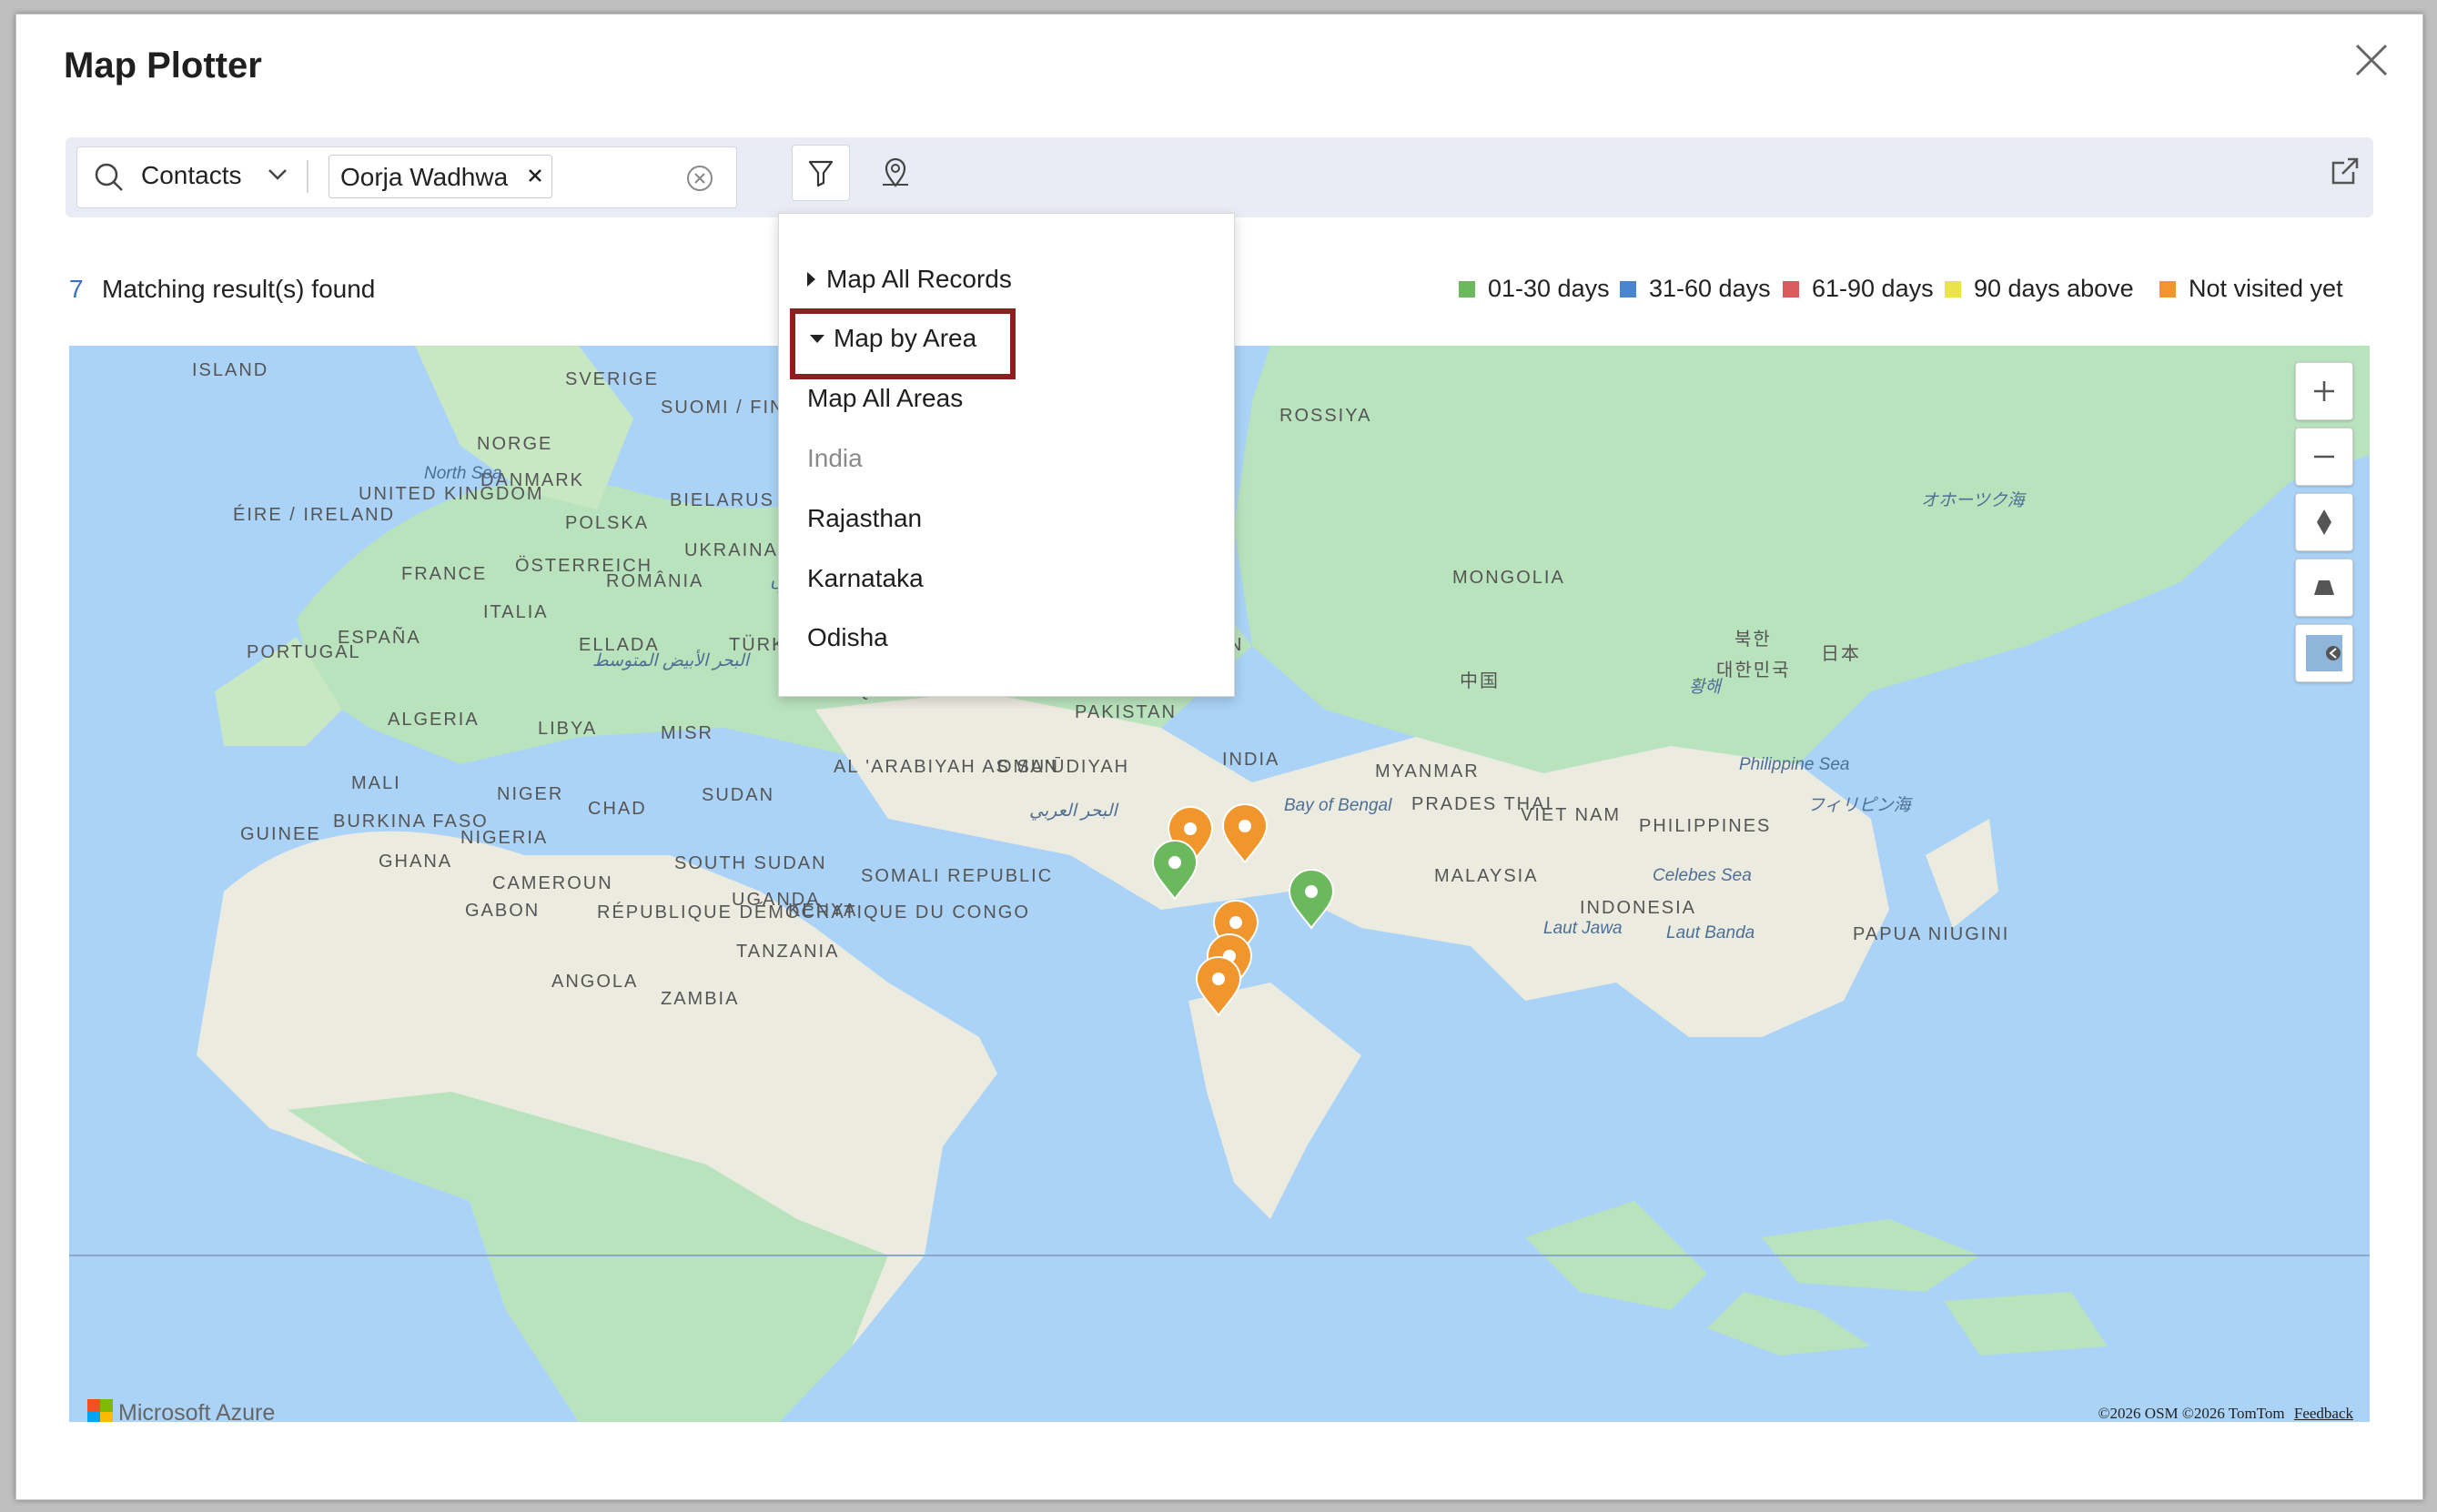  Describe the element at coordinates (1710, 288) in the screenshot. I see `legend-label: 31-60 days` at that location.